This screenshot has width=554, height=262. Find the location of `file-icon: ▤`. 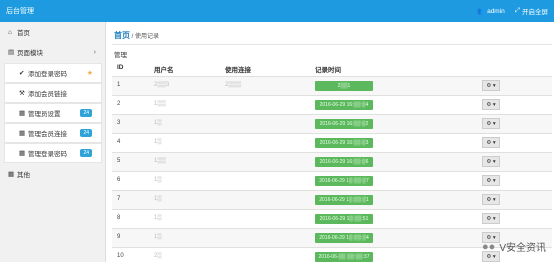

file-icon: ▤ is located at coordinates (11, 52).